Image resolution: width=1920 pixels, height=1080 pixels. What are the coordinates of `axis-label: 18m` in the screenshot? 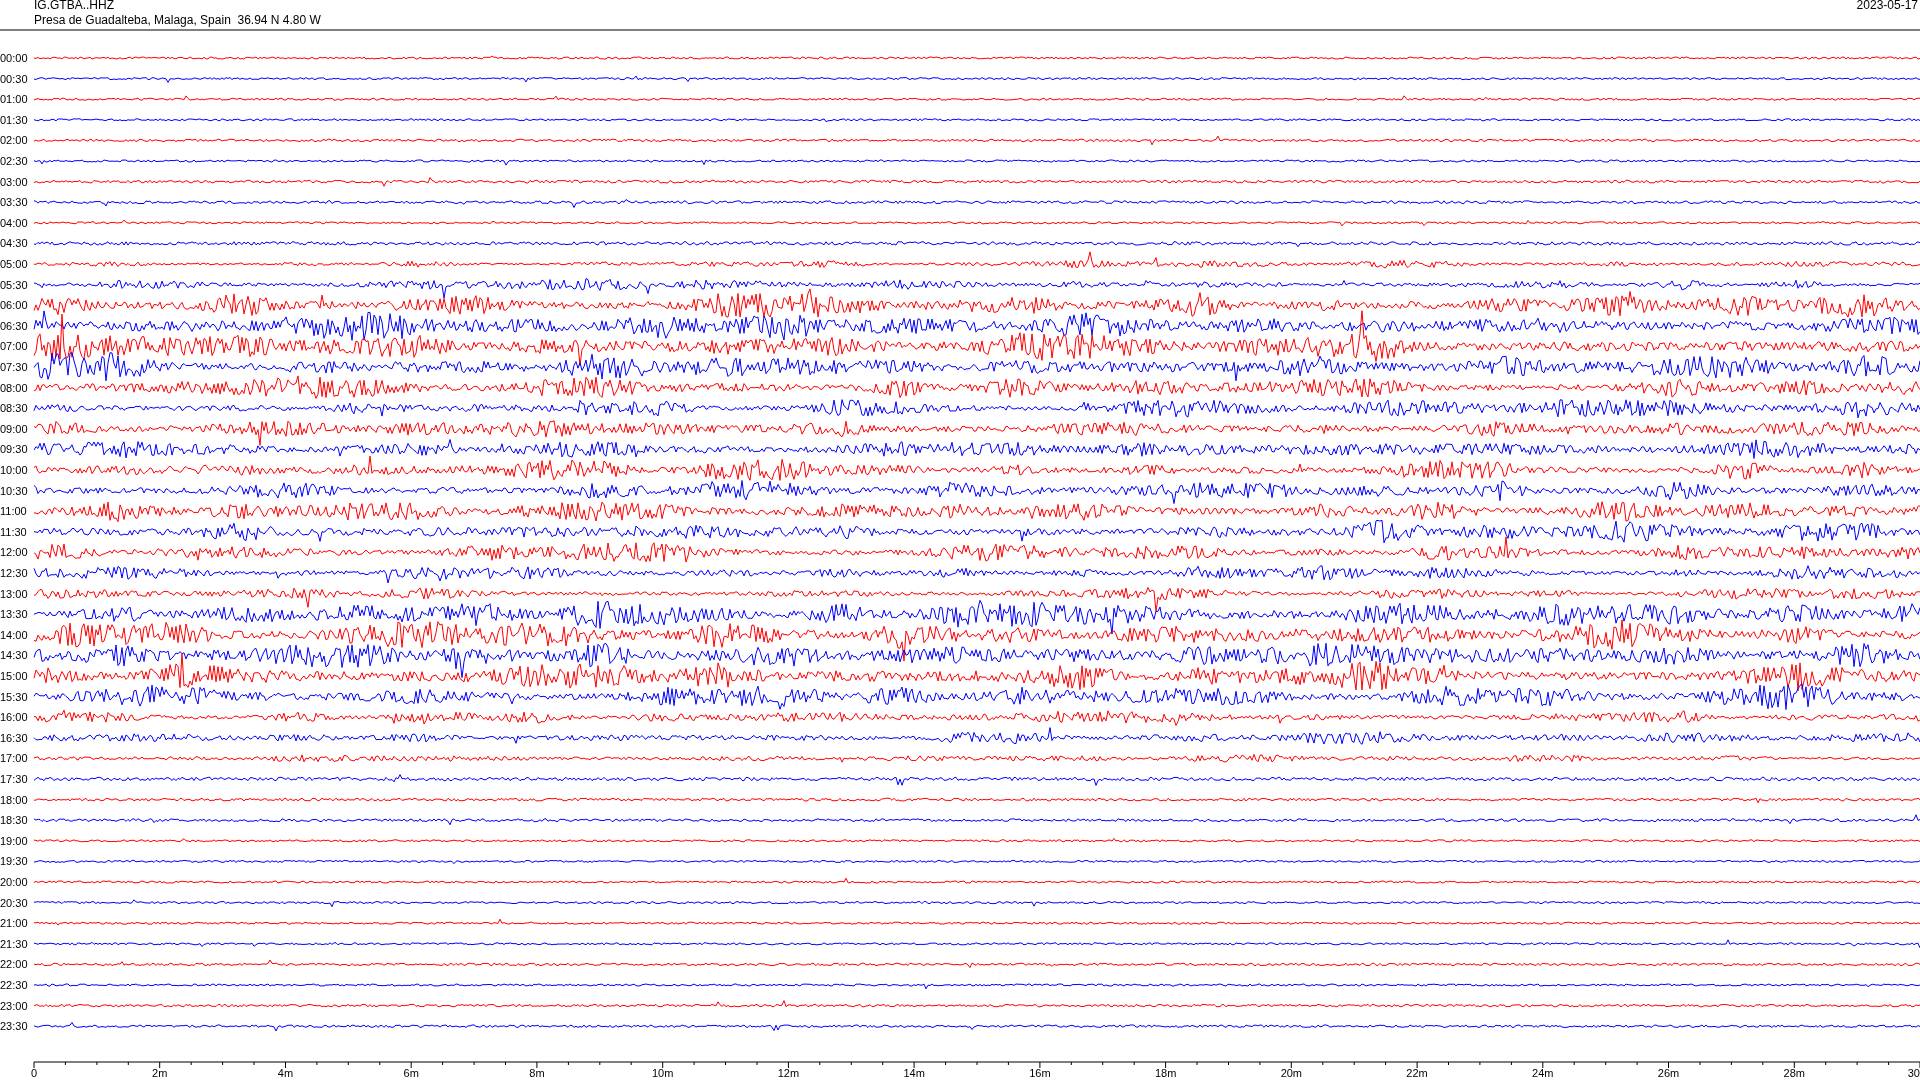 It's located at (1165, 1073).